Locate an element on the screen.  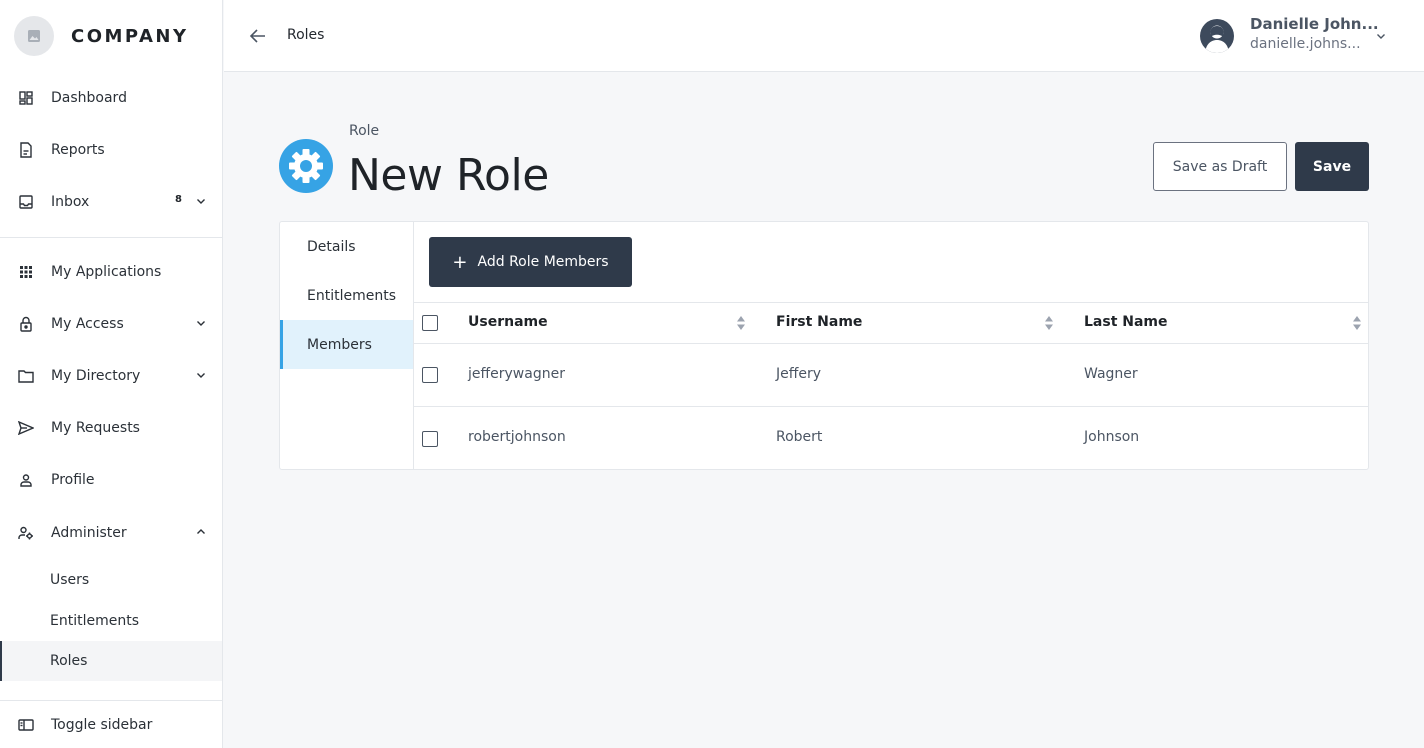
sidebar-subitem-roles: Roles is located at coordinates (111, 661).